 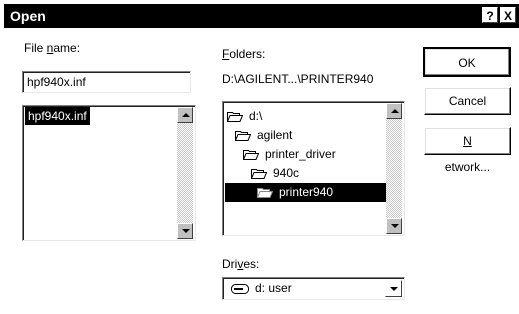 I want to click on tree-item-agilent: agilent, so click(x=310, y=135).